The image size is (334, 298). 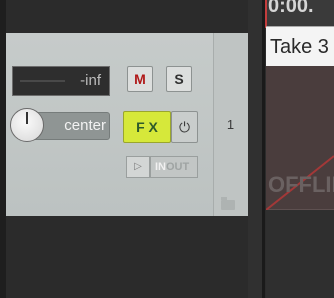 I want to click on tcp-top-empty-area, so click(x=134, y=16).